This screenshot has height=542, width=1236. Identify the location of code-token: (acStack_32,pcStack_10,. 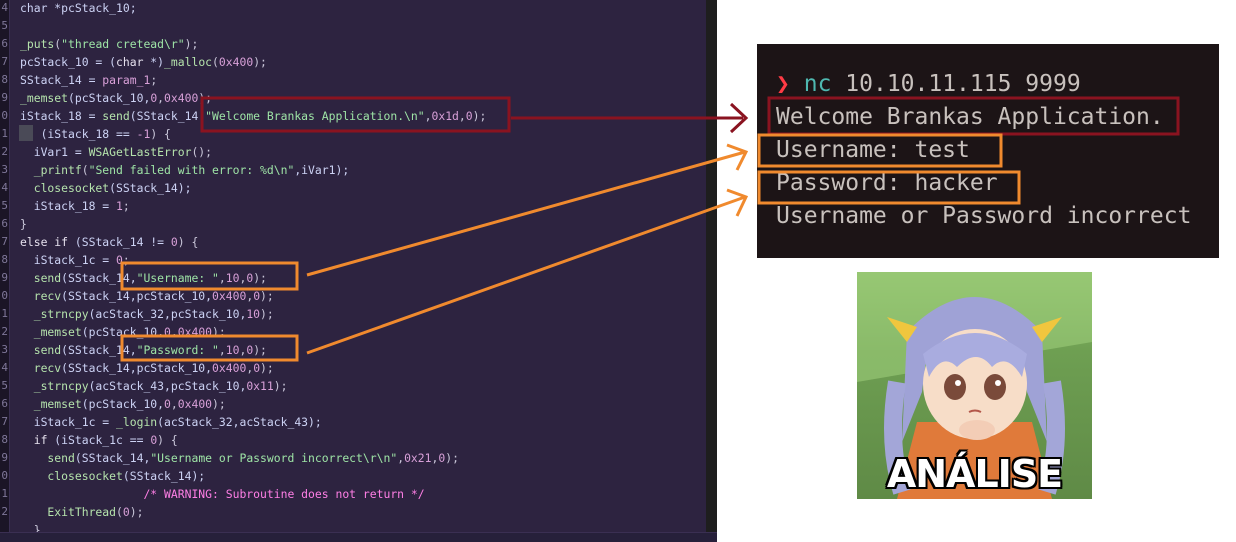
(167, 314).